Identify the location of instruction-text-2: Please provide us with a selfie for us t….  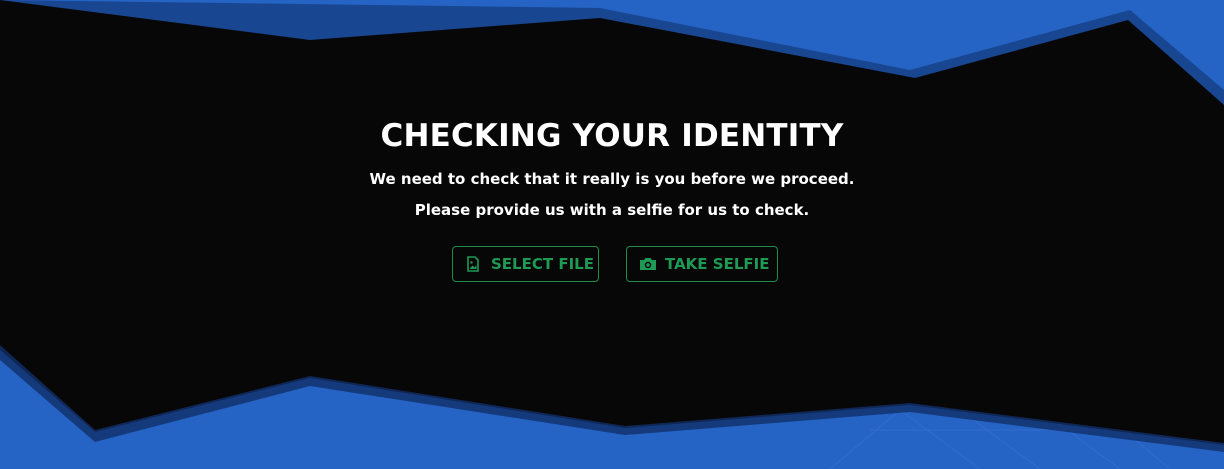
(612, 210).